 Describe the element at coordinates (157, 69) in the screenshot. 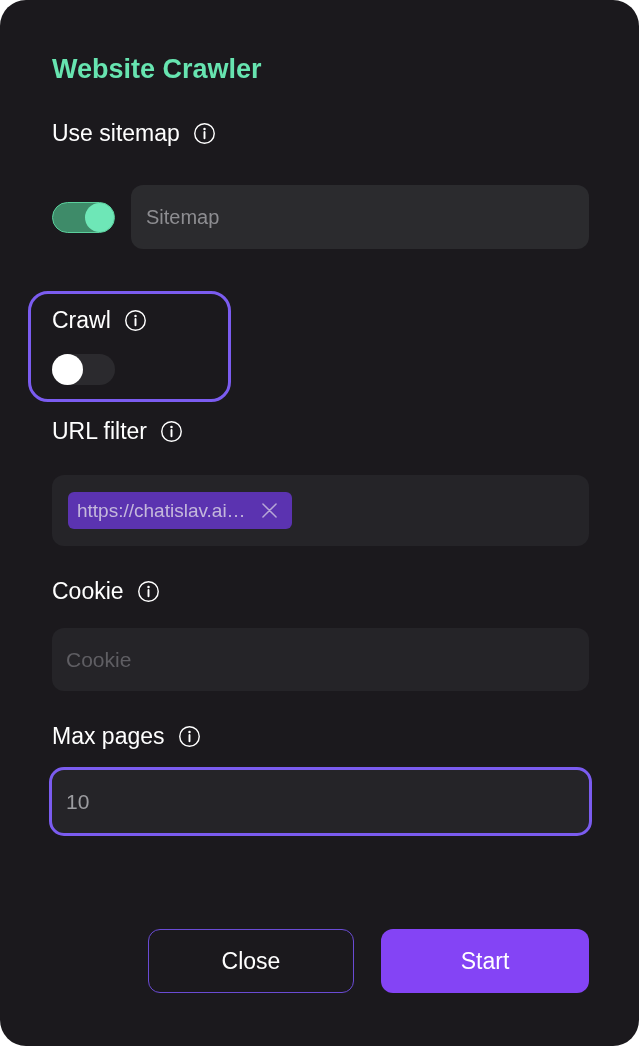

I see `dialog-title: Website Crawler` at that location.